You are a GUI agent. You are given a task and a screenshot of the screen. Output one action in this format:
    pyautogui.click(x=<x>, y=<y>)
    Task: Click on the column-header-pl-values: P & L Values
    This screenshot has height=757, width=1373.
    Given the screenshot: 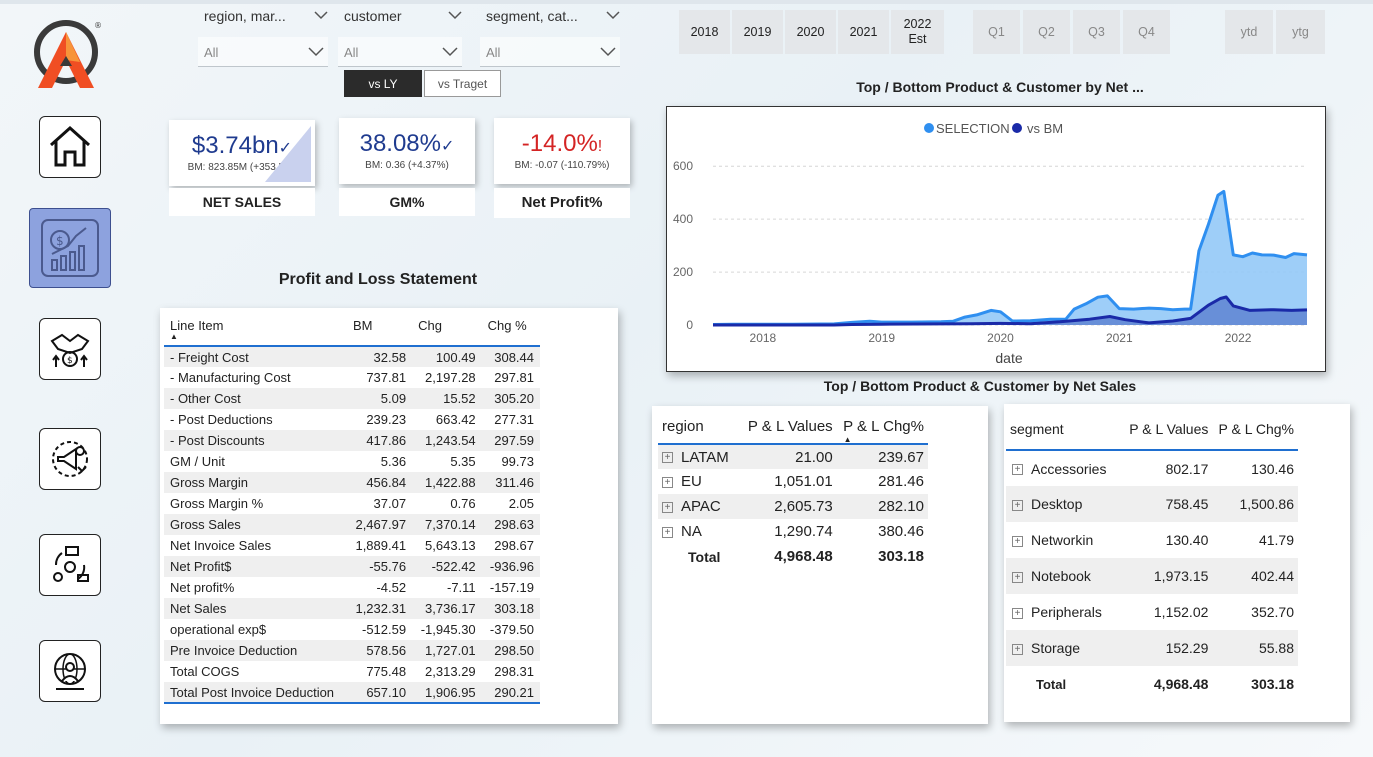 What is the action you would take?
    pyautogui.click(x=785, y=427)
    